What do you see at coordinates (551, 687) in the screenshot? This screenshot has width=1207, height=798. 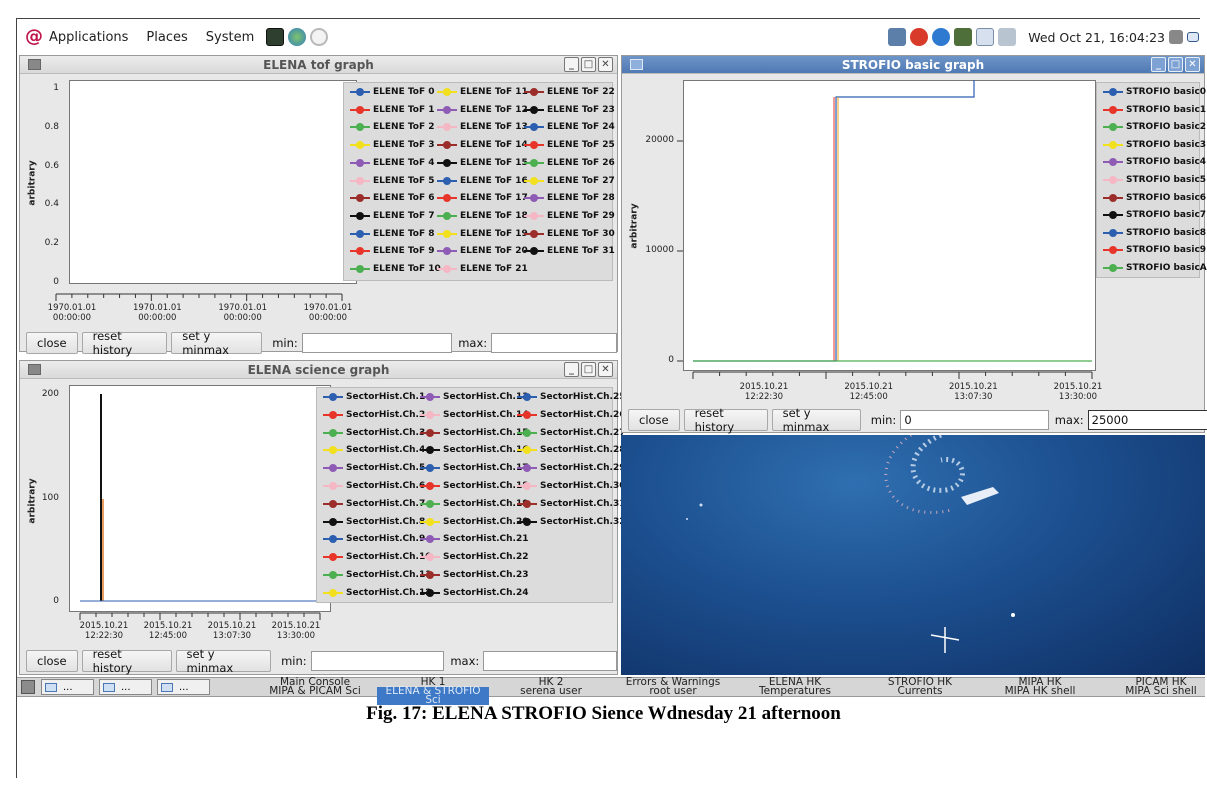 I see `workspace-button: HK 2 serena user` at bounding box center [551, 687].